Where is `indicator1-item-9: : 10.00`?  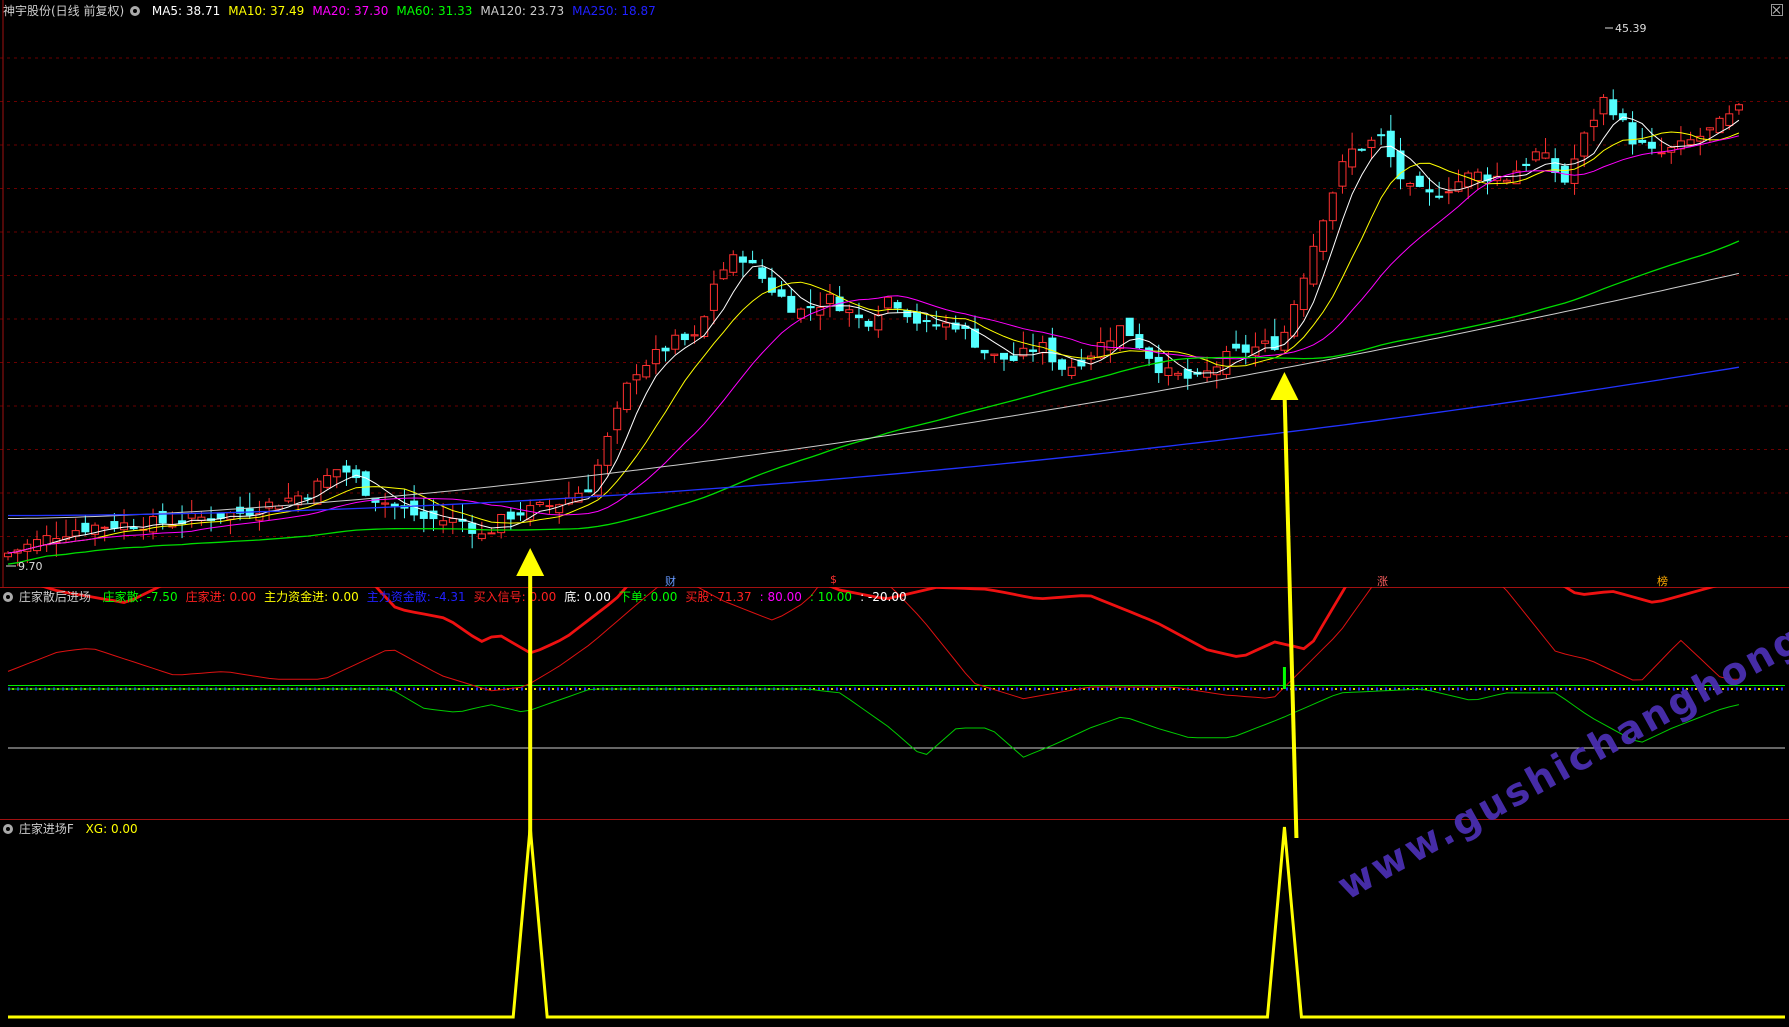
indicator1-item-9: : 10.00 is located at coordinates (831, 597).